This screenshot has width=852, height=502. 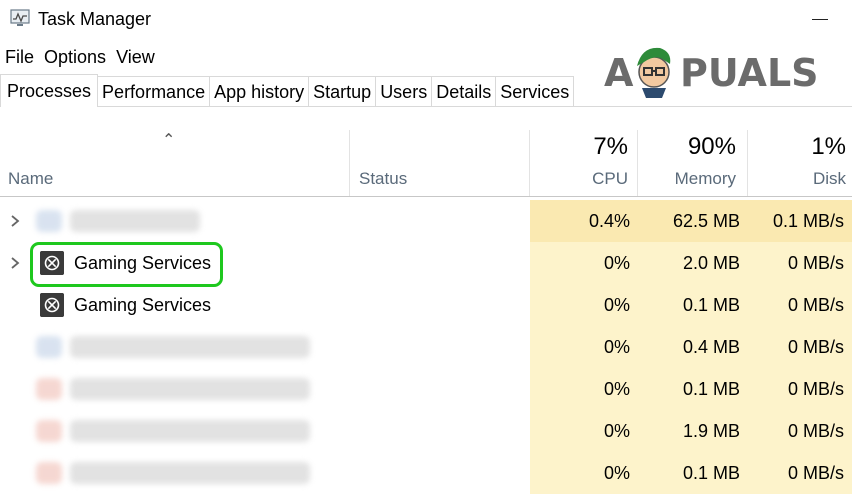 What do you see at coordinates (349, 163) in the screenshot?
I see `column-divider` at bounding box center [349, 163].